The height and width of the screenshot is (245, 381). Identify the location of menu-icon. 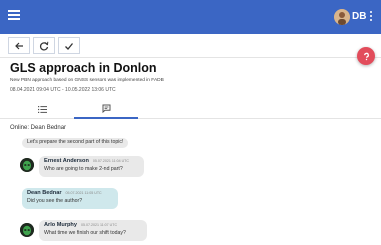
(14, 16).